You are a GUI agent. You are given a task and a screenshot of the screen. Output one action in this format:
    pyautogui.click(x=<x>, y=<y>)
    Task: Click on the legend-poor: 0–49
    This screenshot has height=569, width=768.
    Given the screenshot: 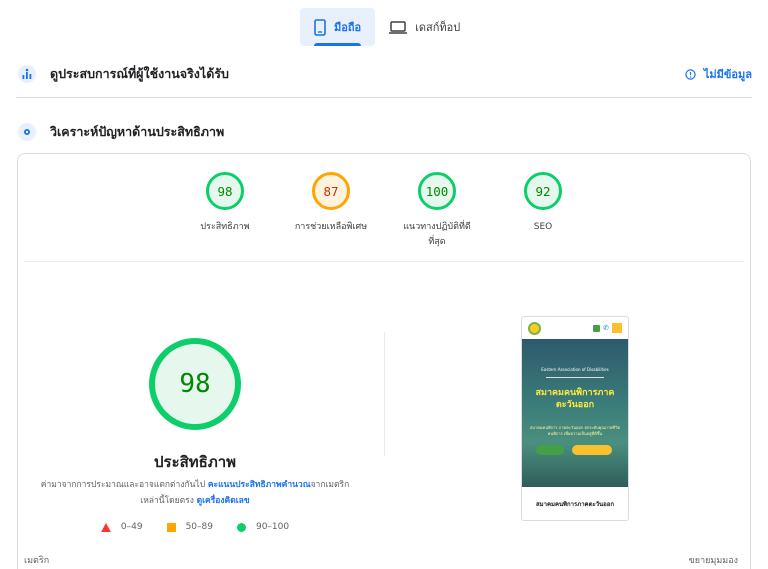 What is the action you would take?
    pyautogui.click(x=121, y=527)
    